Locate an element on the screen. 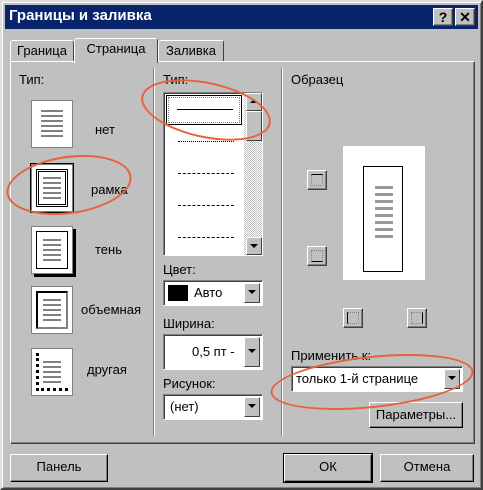  border-left-icon is located at coordinates (353, 318).